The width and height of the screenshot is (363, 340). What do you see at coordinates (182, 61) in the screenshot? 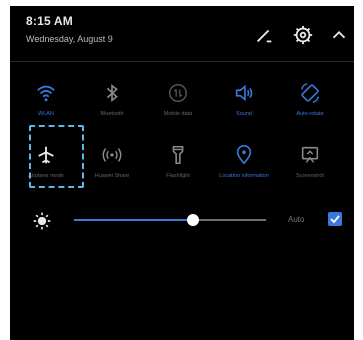
I see `header-divider` at bounding box center [182, 61].